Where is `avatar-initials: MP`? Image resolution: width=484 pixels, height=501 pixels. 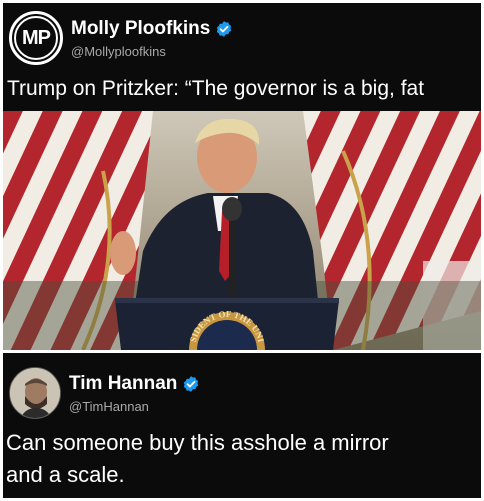 avatar-initials: MP is located at coordinates (36, 37).